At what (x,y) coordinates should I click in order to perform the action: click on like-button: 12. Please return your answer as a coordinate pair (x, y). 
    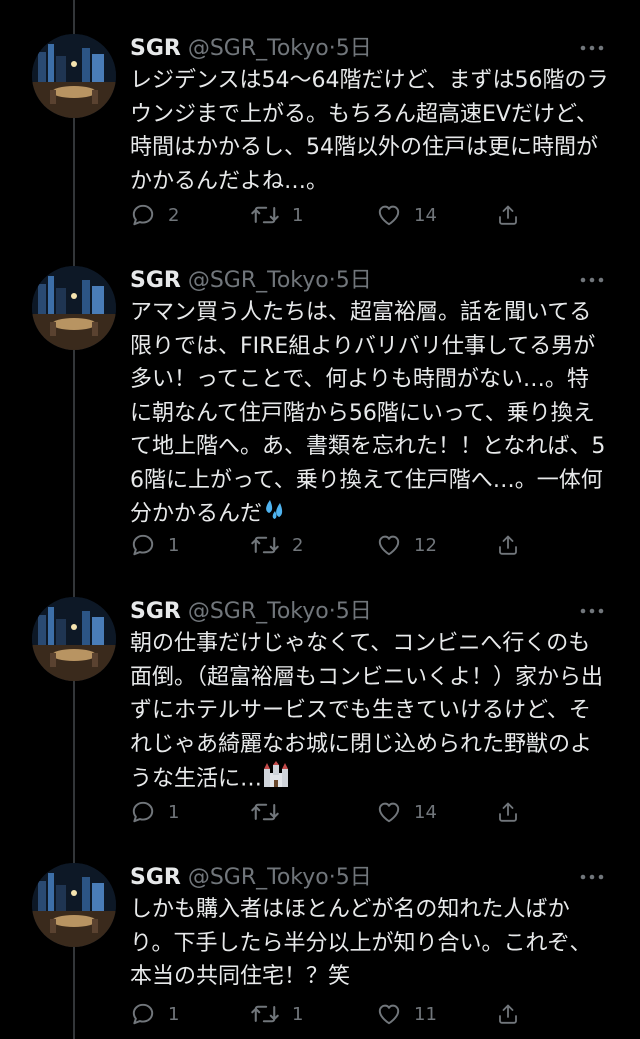
    Looking at the image, I should click on (406, 545).